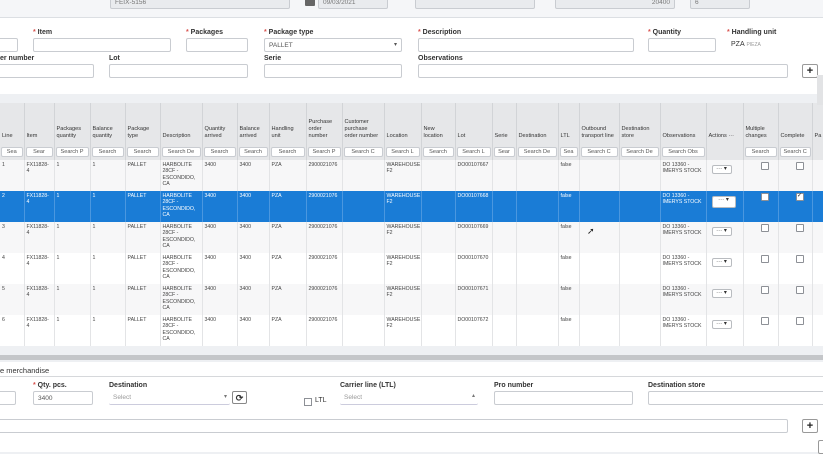 Image resolution: width=823 pixels, height=454 pixels. What do you see at coordinates (363, 123) in the screenshot?
I see `column-header: Customer purchase order number` at bounding box center [363, 123].